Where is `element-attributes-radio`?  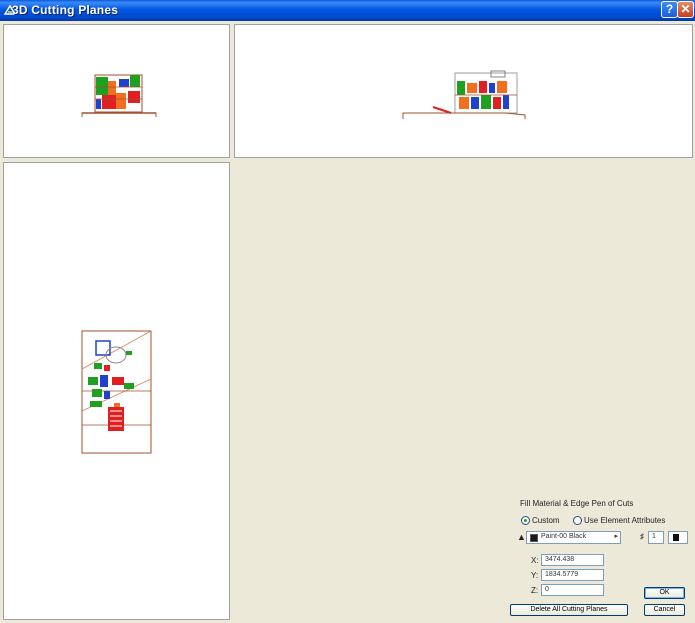
element-attributes-radio is located at coordinates (577, 520).